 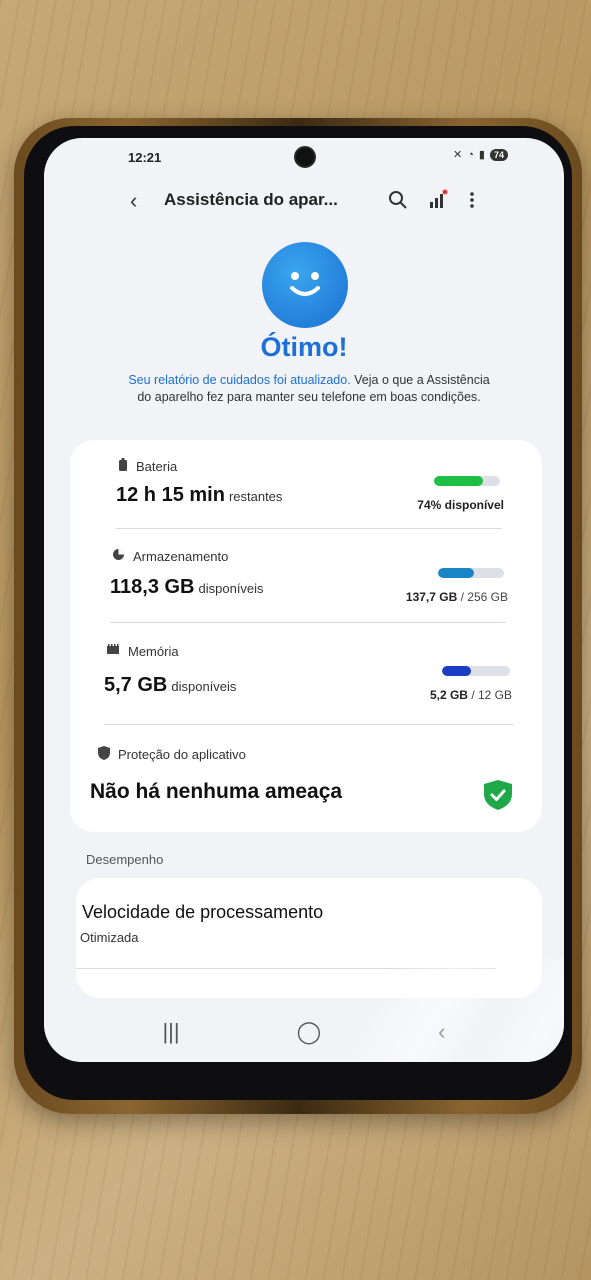 I want to click on status-time: 12:21, so click(x=145, y=157).